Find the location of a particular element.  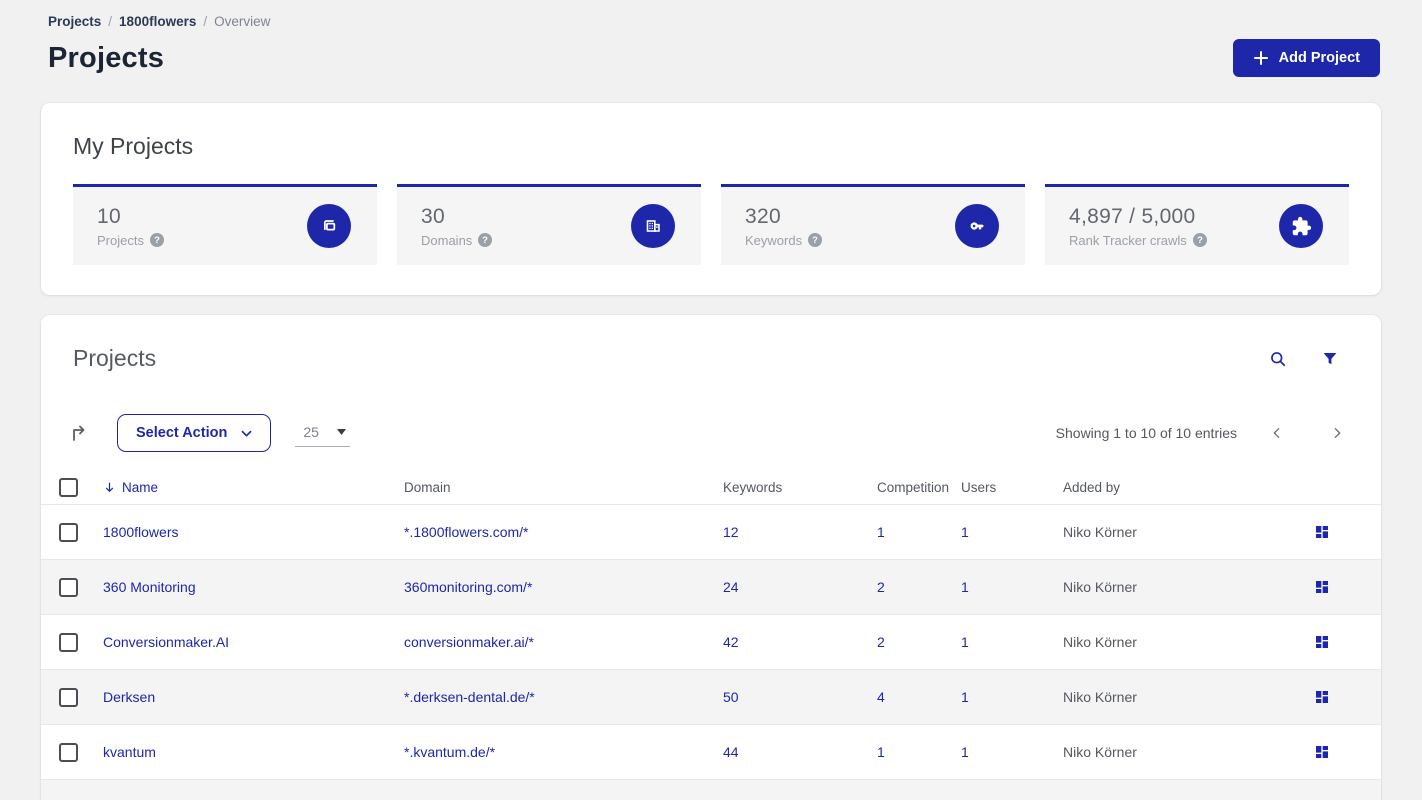

select-action-dropdown: Select Action is located at coordinates (194, 433).